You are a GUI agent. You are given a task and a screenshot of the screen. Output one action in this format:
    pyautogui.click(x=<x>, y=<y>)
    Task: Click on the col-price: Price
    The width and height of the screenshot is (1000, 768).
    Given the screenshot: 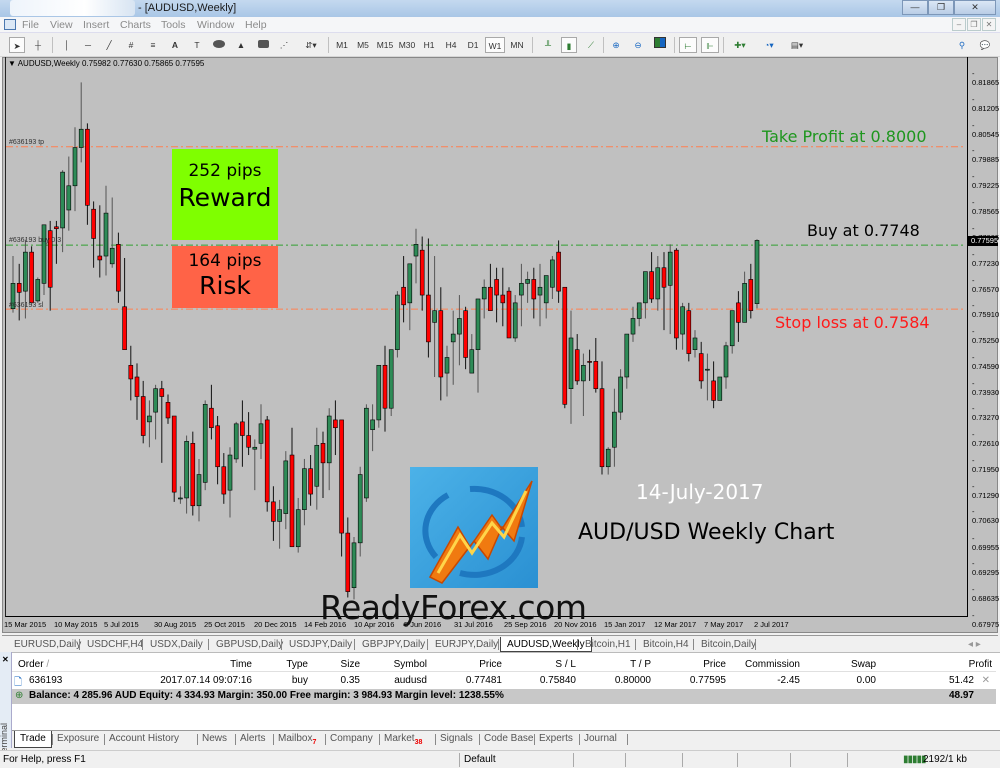 What is the action you would take?
    pyautogui.click(x=490, y=664)
    